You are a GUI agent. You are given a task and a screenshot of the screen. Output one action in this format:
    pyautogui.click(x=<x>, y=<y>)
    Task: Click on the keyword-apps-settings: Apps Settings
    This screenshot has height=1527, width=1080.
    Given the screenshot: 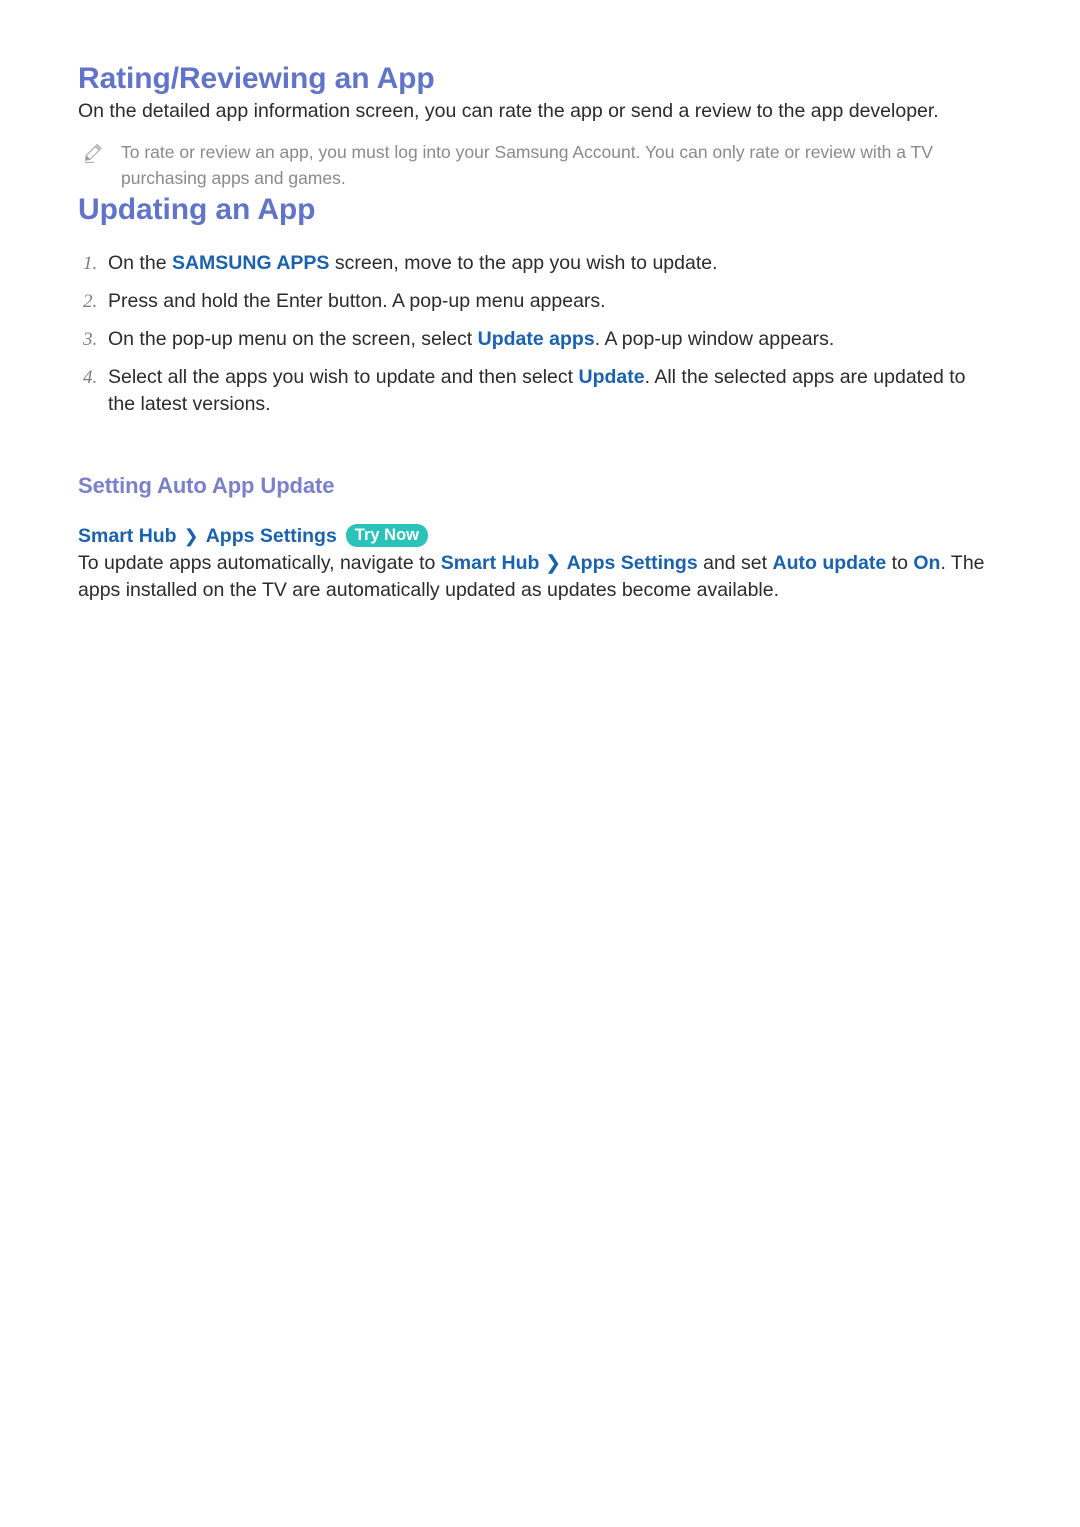 What is the action you would take?
    pyautogui.click(x=632, y=562)
    